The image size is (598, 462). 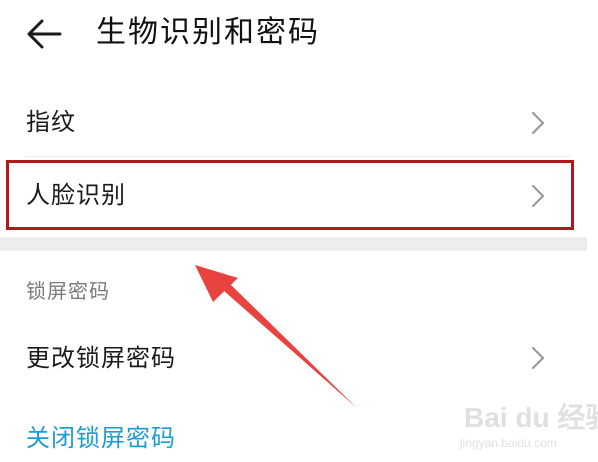 What do you see at coordinates (101, 358) in the screenshot?
I see `settings-item-label: 更改锁屏密码` at bounding box center [101, 358].